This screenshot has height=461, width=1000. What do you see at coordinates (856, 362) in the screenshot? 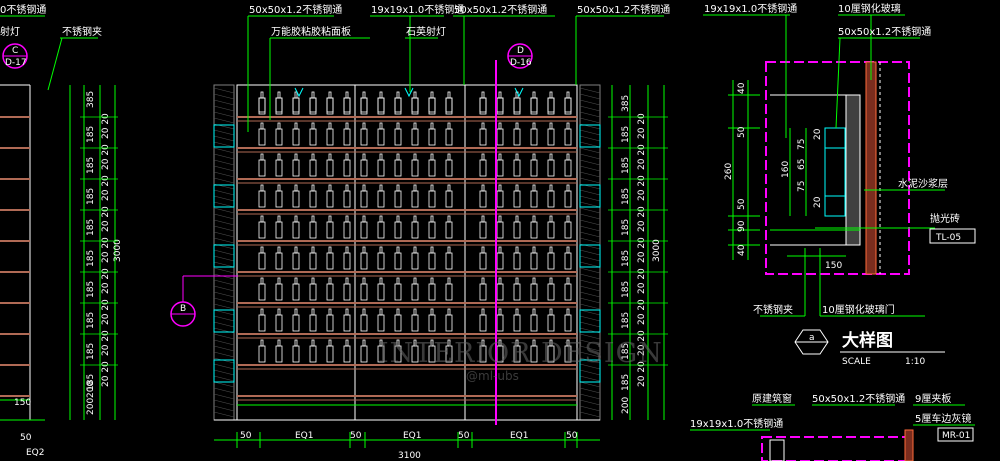
I see `detail-scale-label: SCALE` at bounding box center [856, 362].